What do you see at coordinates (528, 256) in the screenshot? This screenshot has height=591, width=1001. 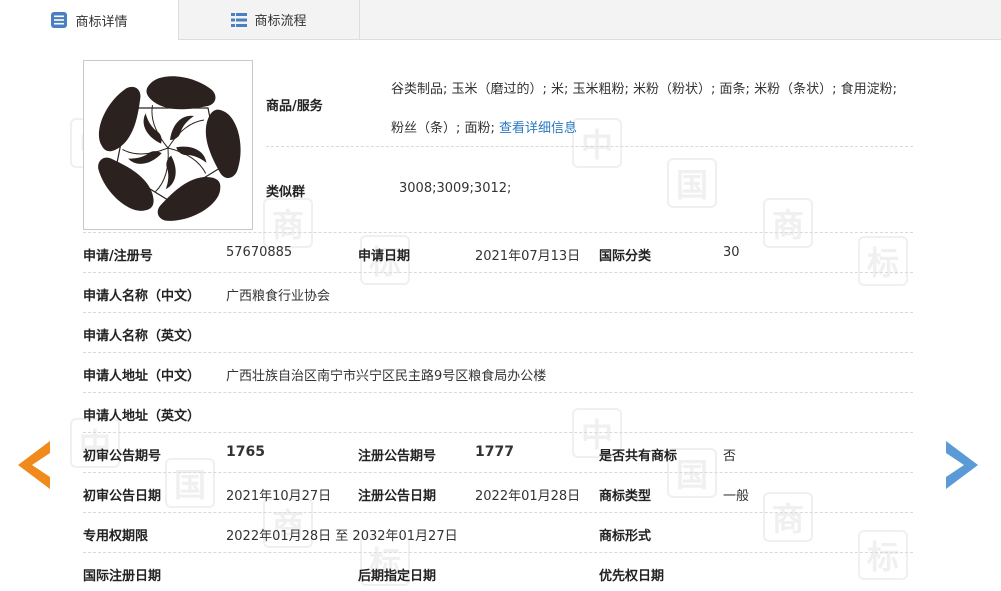 I see `apply-date-value: 2021年07月13日` at bounding box center [528, 256].